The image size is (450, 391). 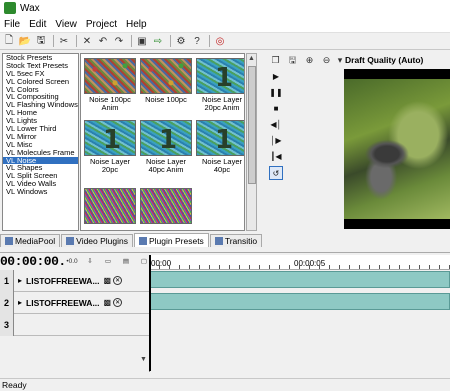 I want to click on video-plugins-icon, so click(x=70, y=241).